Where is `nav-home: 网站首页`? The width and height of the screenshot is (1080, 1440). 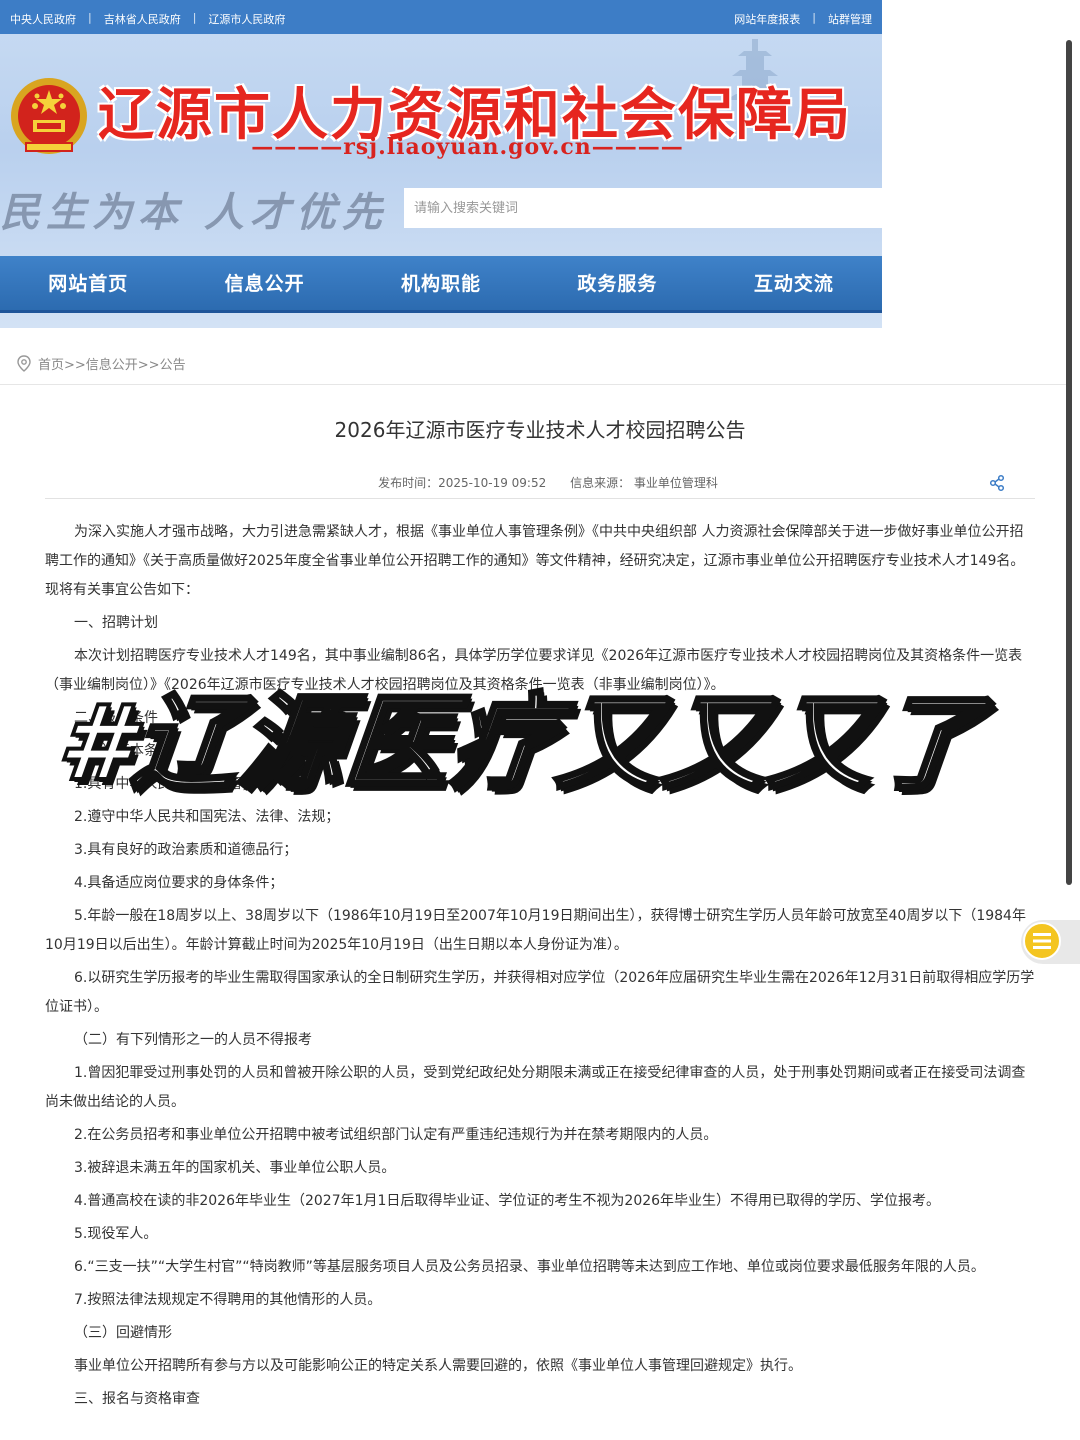 nav-home: 网站首页 is located at coordinates (88, 283).